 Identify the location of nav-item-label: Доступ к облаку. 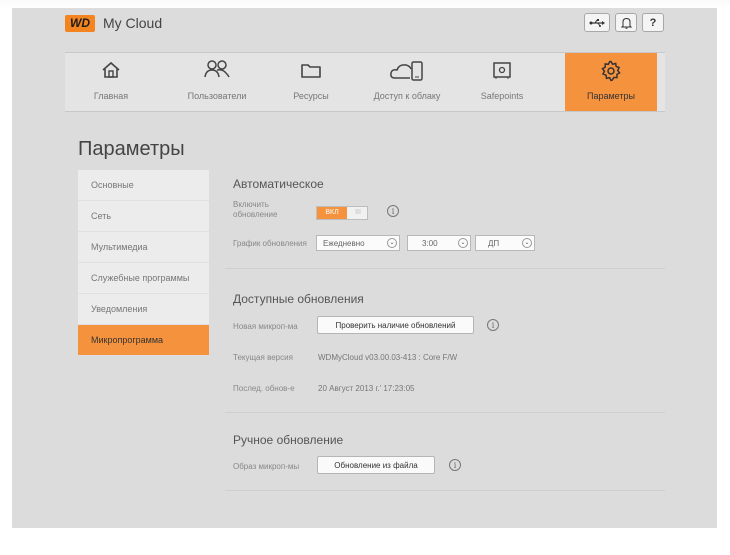
(407, 96).